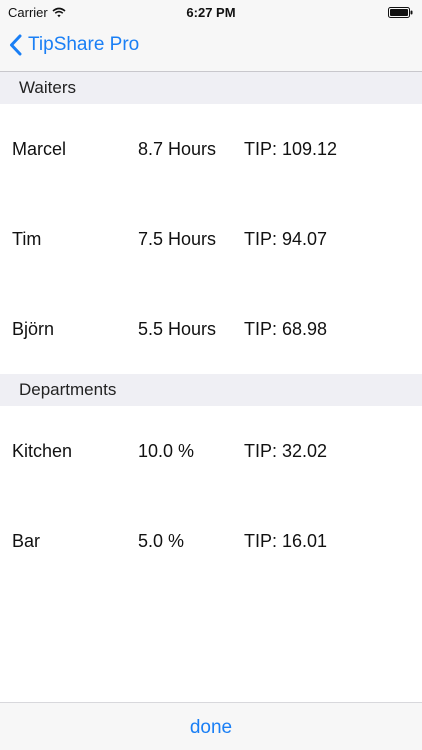 The height and width of the screenshot is (750, 422). Describe the element at coordinates (211, 48) in the screenshot. I see `navigation-bar: TipShare Pro` at that location.